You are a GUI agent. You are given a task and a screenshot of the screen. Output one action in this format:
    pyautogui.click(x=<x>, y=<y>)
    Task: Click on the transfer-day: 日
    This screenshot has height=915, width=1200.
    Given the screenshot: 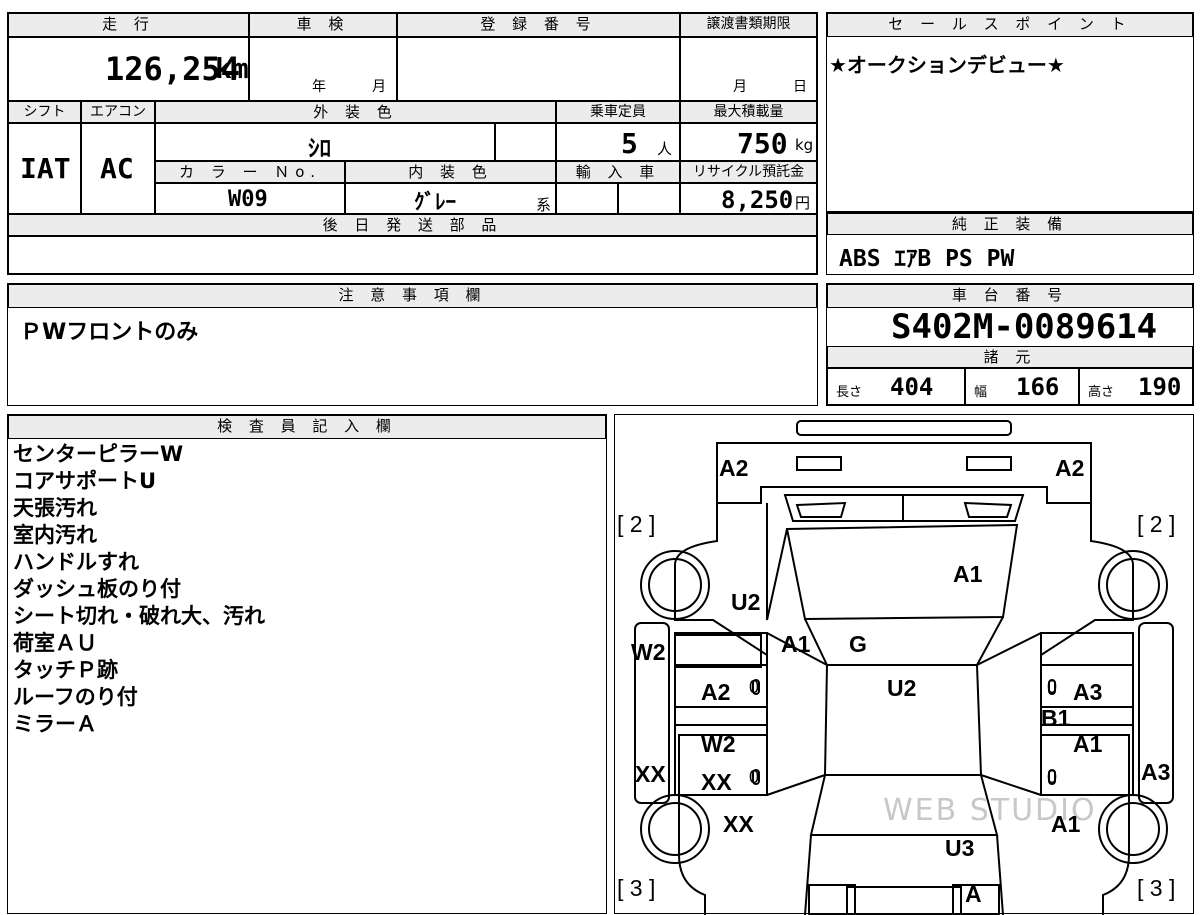 What is the action you would take?
    pyautogui.click(x=800, y=87)
    